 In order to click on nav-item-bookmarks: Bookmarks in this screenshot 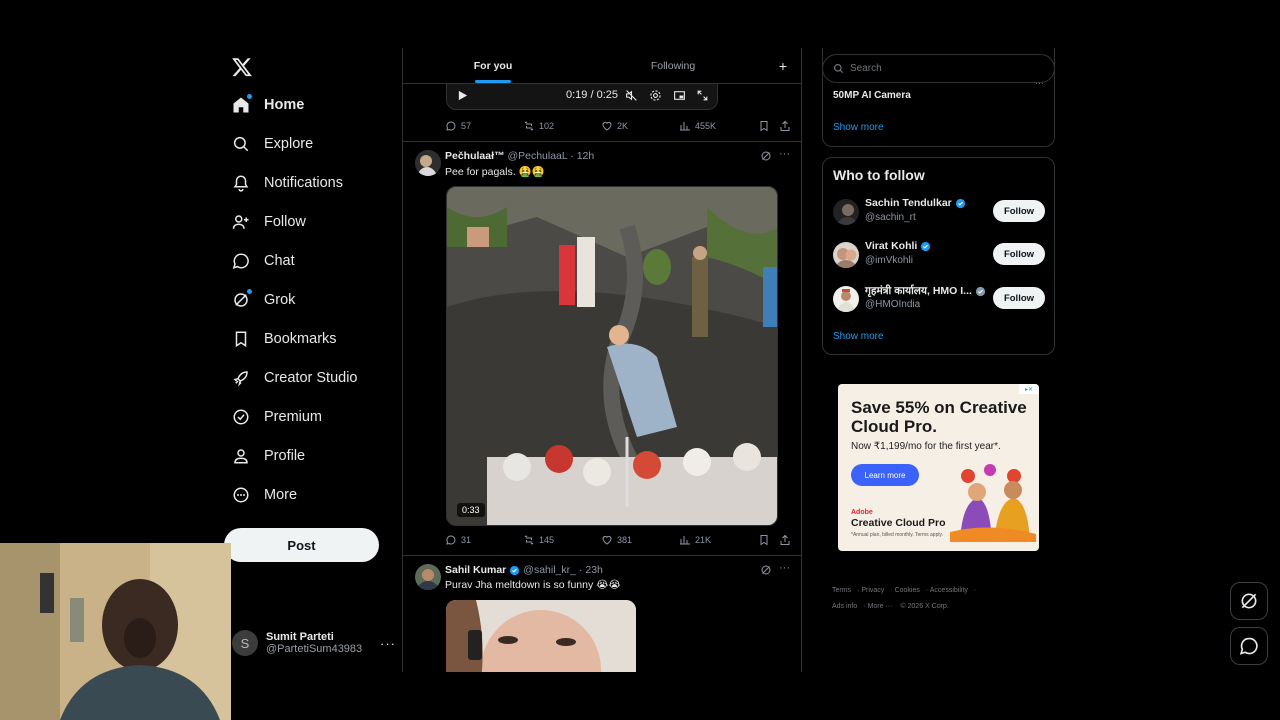, I will do `click(280, 339)`.